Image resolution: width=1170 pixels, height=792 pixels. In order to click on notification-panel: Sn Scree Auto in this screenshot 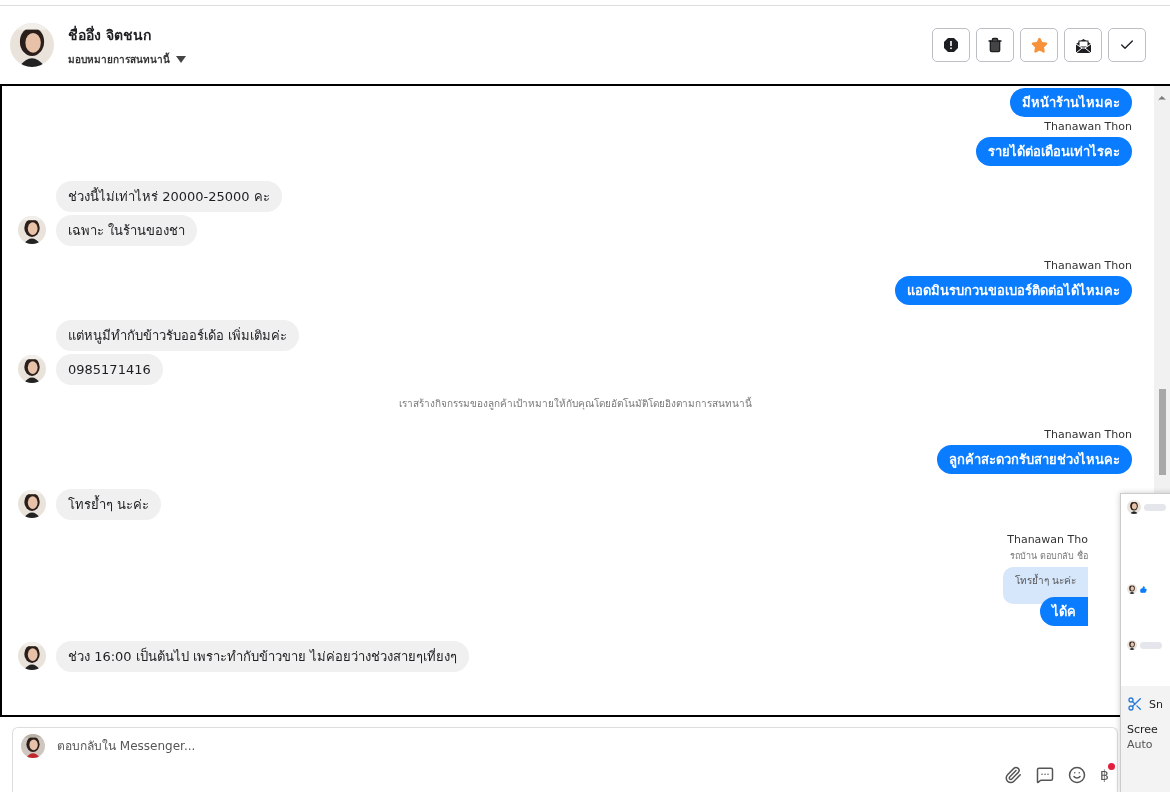, I will do `click(1145, 642)`.